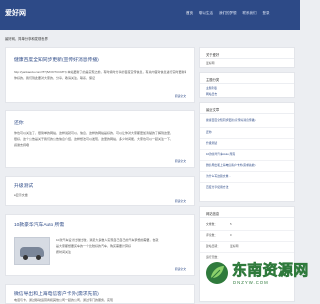 This screenshot has height=304, width=320. I want to click on post-excerpt-line: 按时间关注, so click(64, 252).